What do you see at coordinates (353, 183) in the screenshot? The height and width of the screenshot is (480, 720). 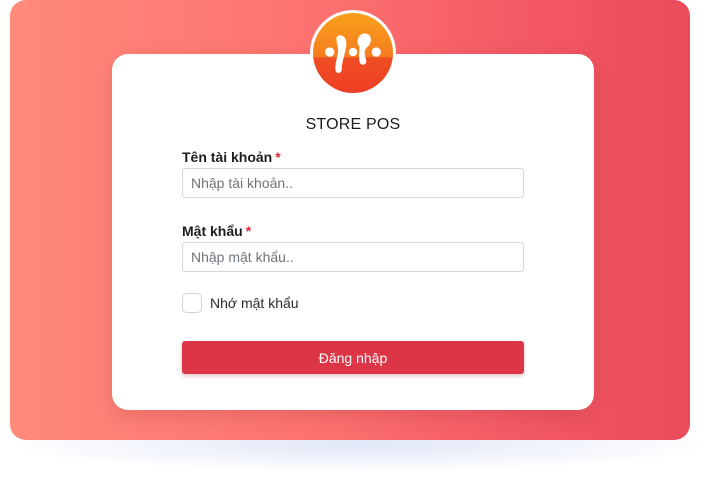 I see `username-input` at bounding box center [353, 183].